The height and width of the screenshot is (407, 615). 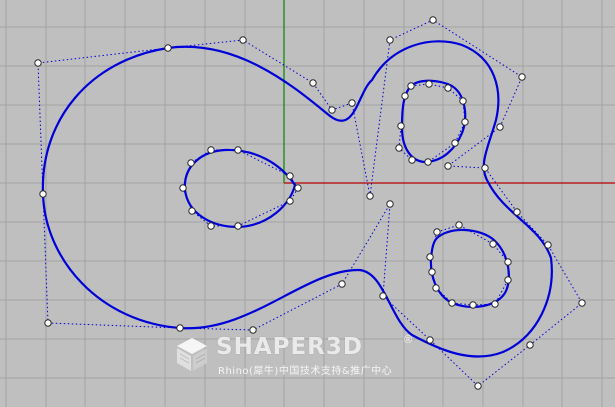 What do you see at coordinates (240, 188) in the screenshot?
I see `closed-curve-teardrop` at bounding box center [240, 188].